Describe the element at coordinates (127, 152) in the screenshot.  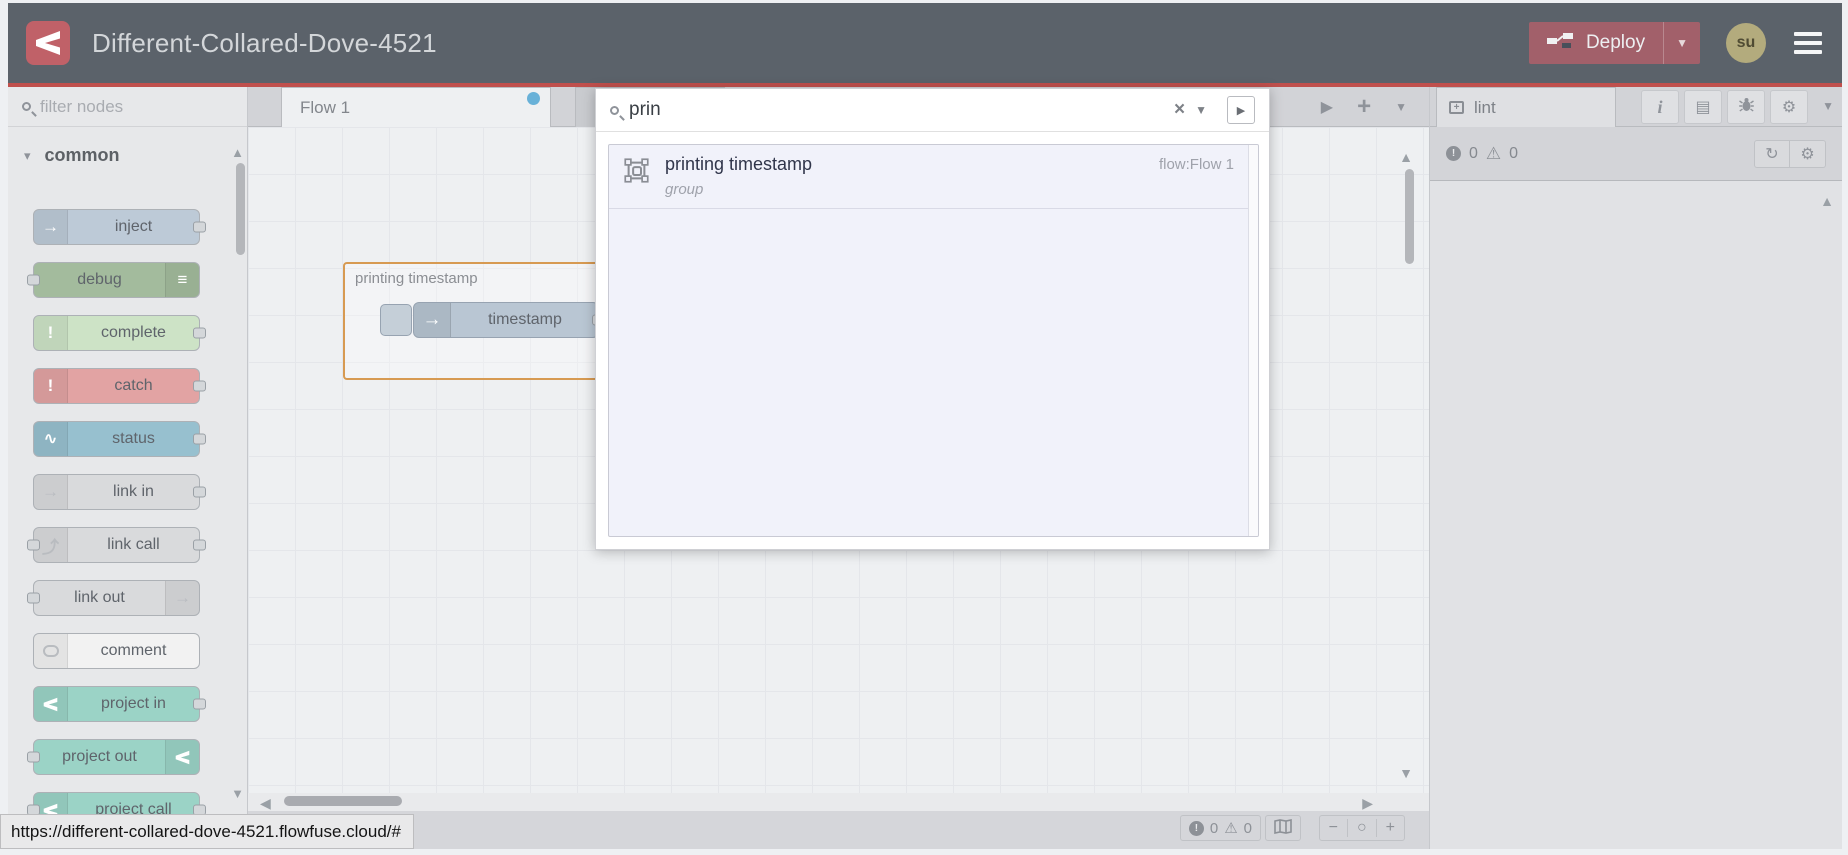
I see `palette-section-common: ▾ common` at that location.